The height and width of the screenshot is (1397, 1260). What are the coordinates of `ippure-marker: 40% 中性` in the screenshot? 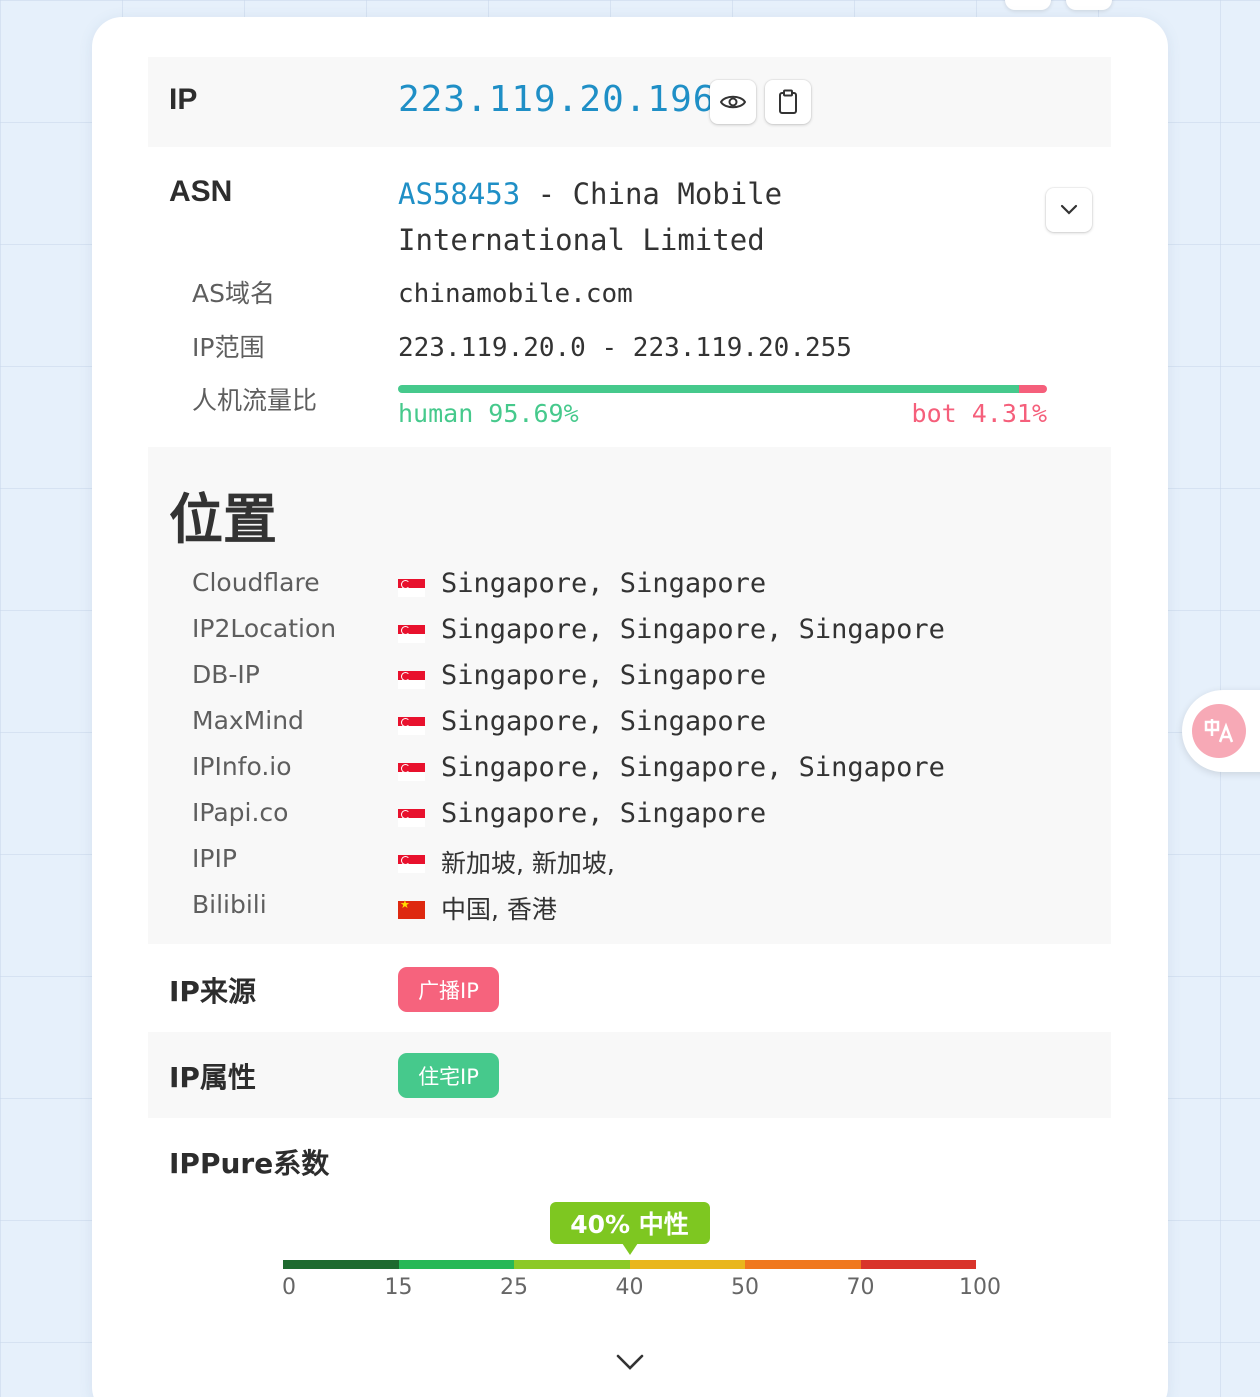 It's located at (629, 1223).